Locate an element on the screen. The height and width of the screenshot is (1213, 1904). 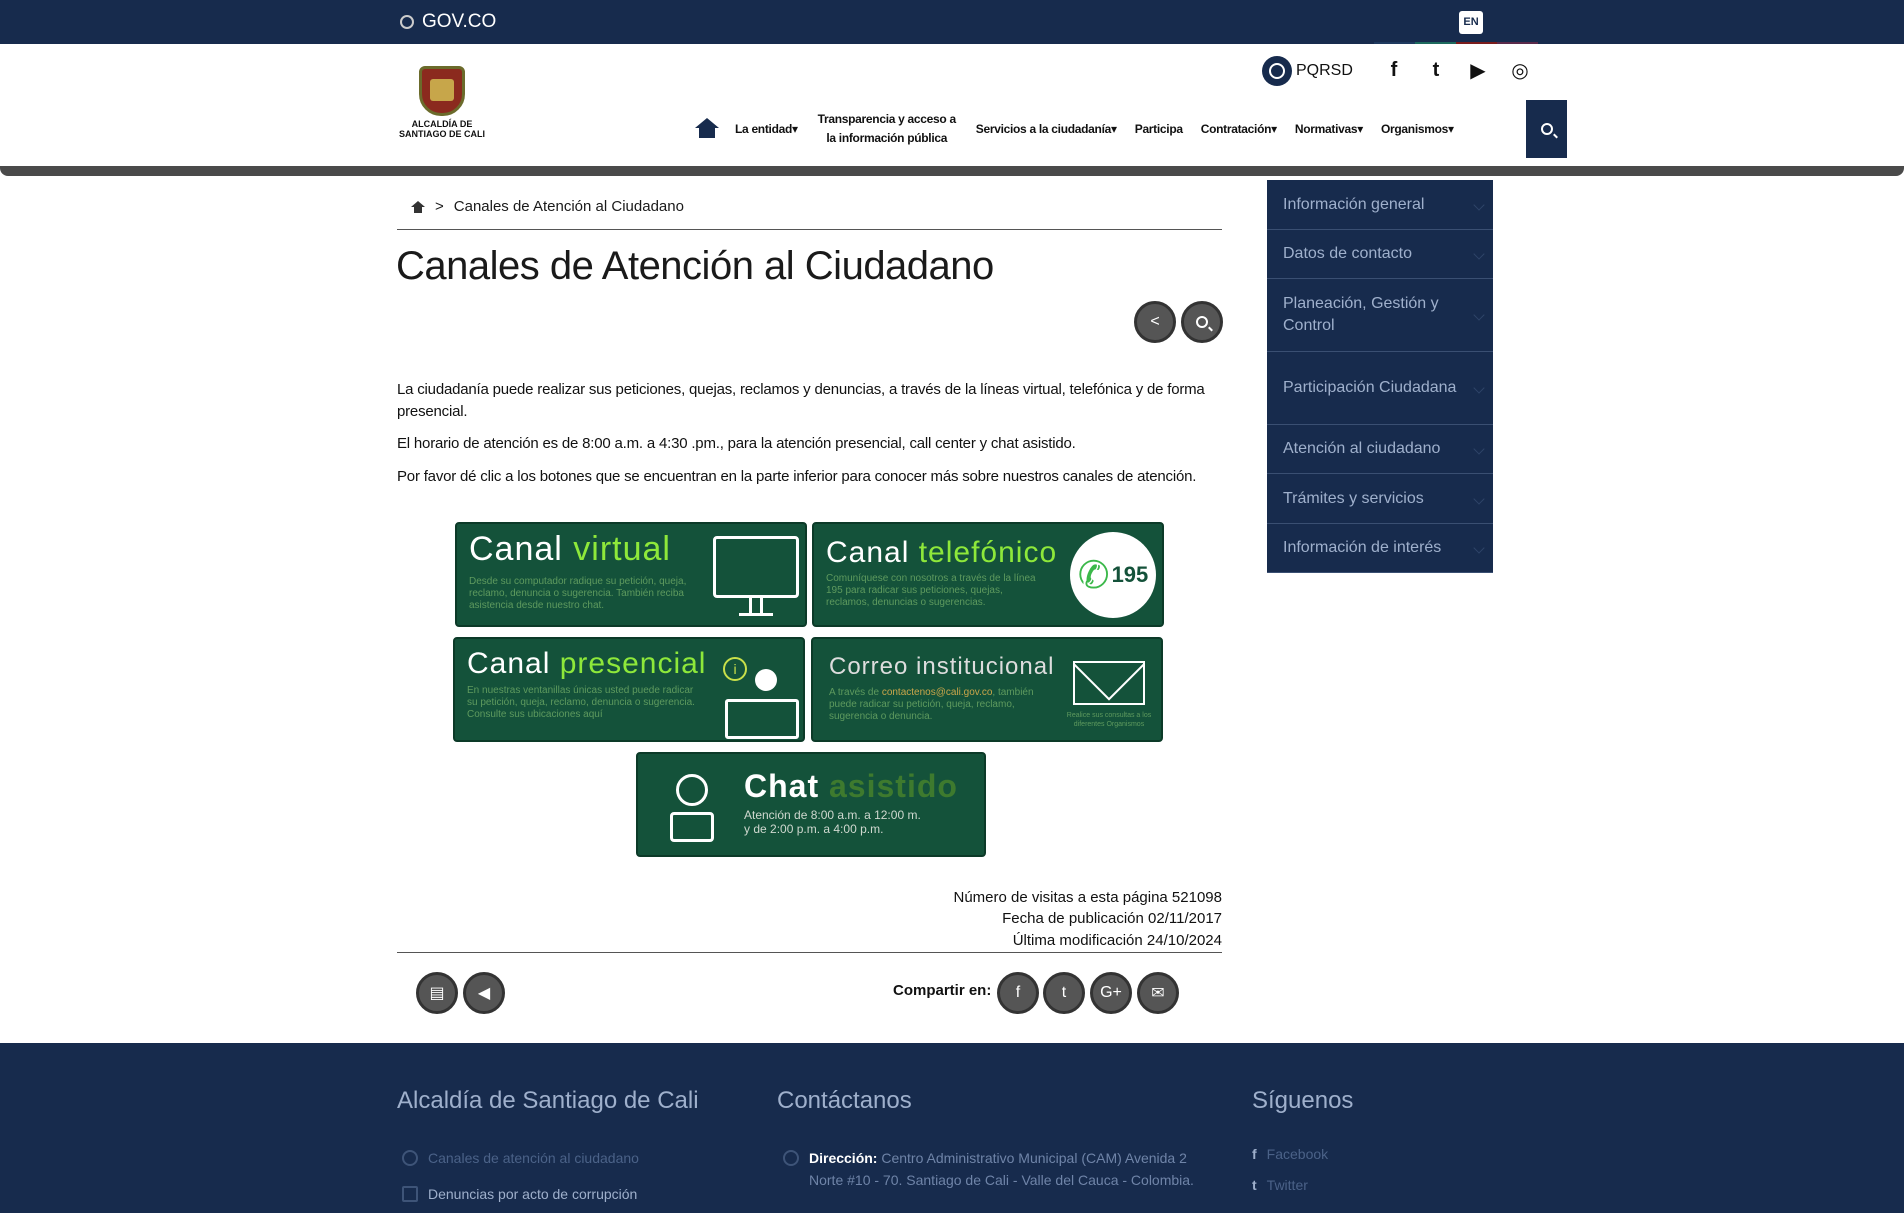
monitor-icon is located at coordinates (756, 567).